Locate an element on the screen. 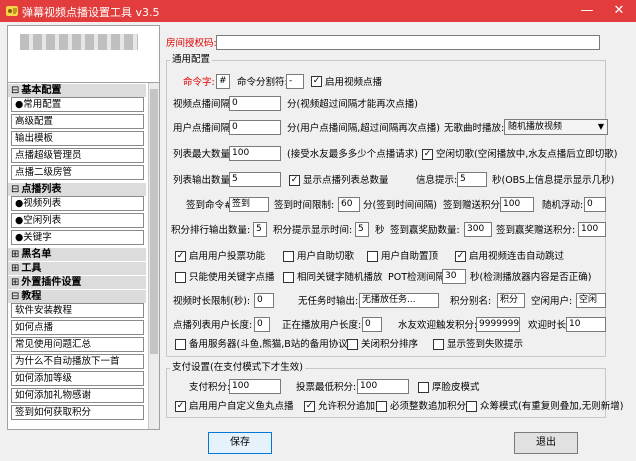 The height and width of the screenshot is (461, 636). list-out-input: 5 is located at coordinates (255, 179).